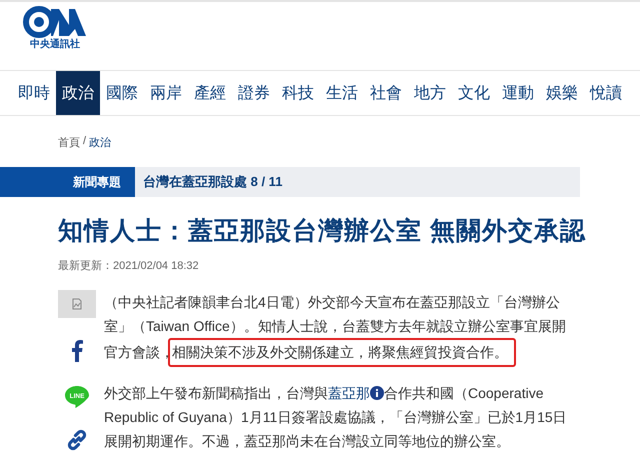  I want to click on nav-tab: 科技, so click(298, 93).